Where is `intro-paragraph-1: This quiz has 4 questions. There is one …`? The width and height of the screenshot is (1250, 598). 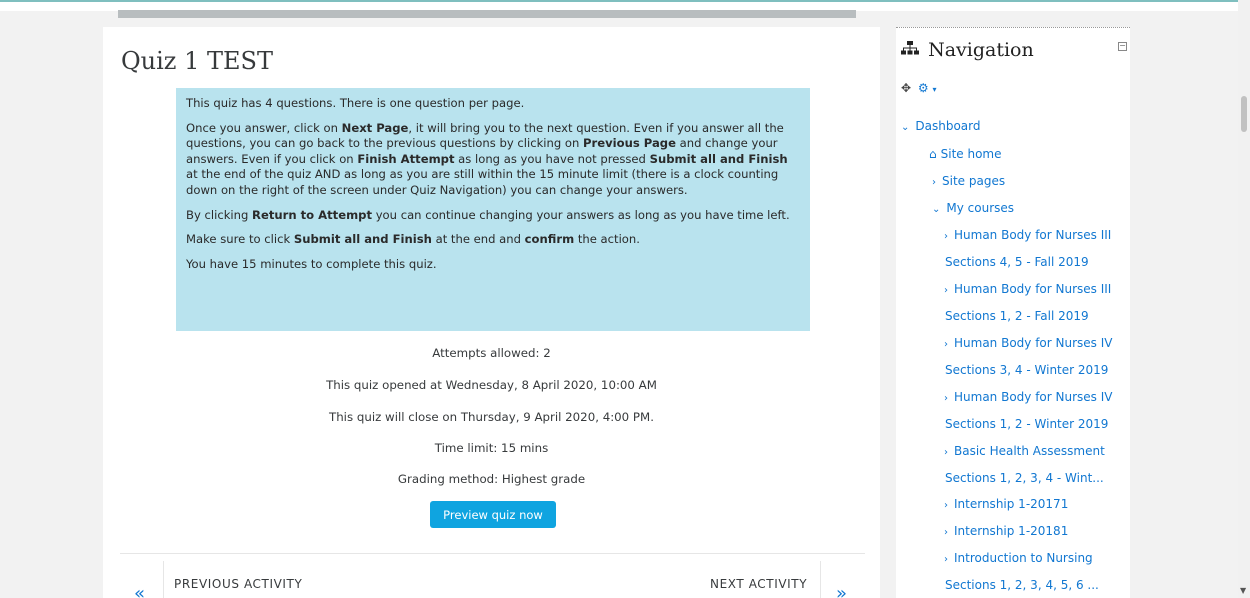
intro-paragraph-1: This quiz has 4 questions. There is one … is located at coordinates (355, 103).